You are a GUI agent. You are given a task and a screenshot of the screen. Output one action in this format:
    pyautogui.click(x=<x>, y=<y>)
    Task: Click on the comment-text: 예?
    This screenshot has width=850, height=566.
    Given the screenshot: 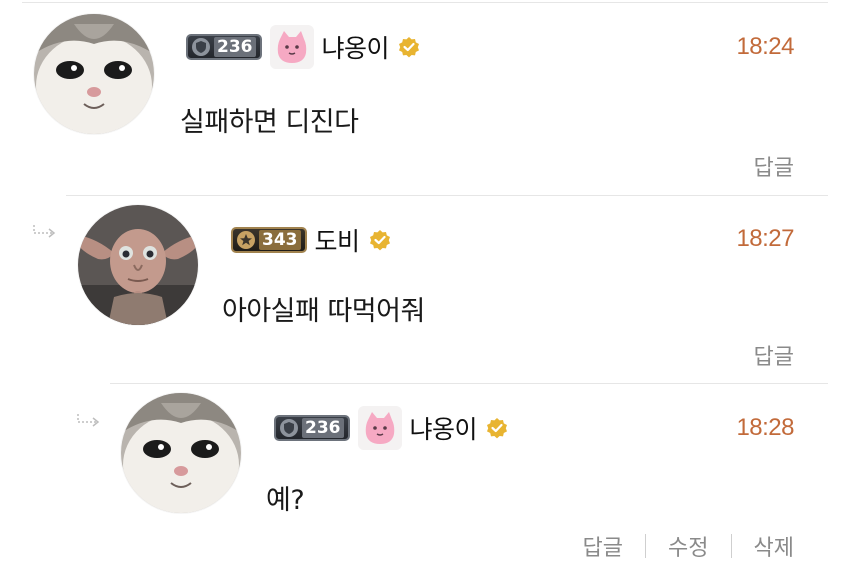 What is the action you would take?
    pyautogui.click(x=285, y=500)
    